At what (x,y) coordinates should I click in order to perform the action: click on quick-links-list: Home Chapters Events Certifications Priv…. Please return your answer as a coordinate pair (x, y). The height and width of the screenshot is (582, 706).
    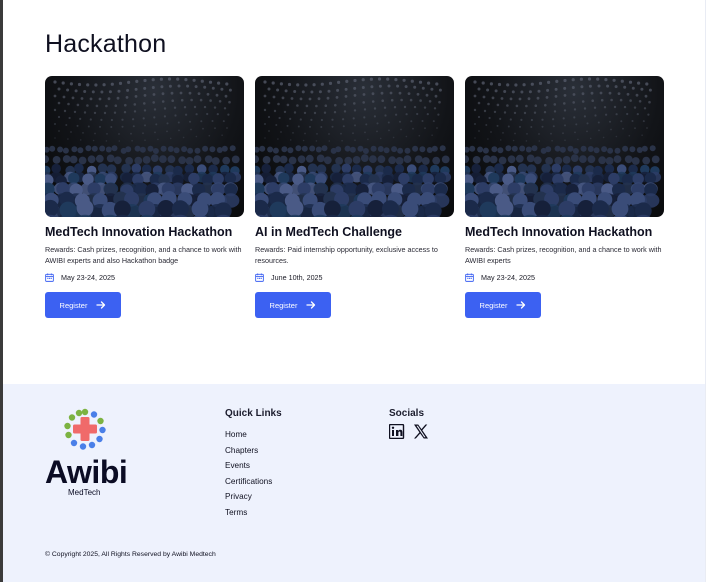
    Looking at the image, I should click on (248, 475).